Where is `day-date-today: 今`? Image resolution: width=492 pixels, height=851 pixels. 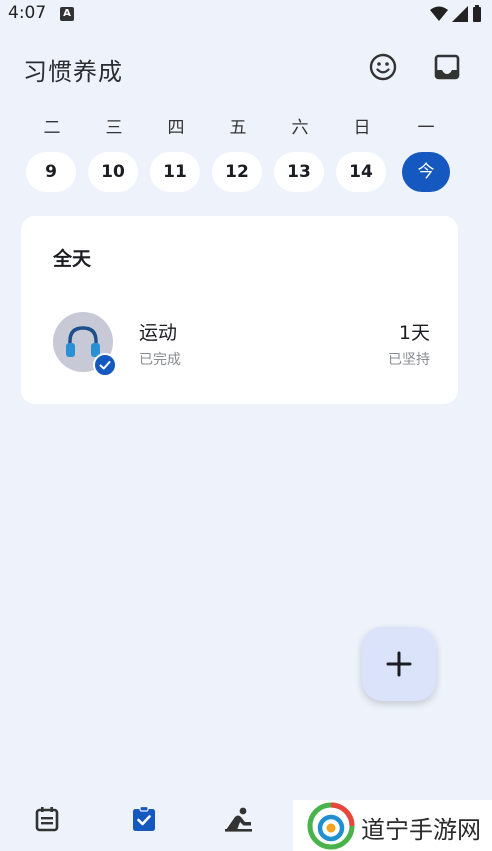 day-date-today: 今 is located at coordinates (426, 172).